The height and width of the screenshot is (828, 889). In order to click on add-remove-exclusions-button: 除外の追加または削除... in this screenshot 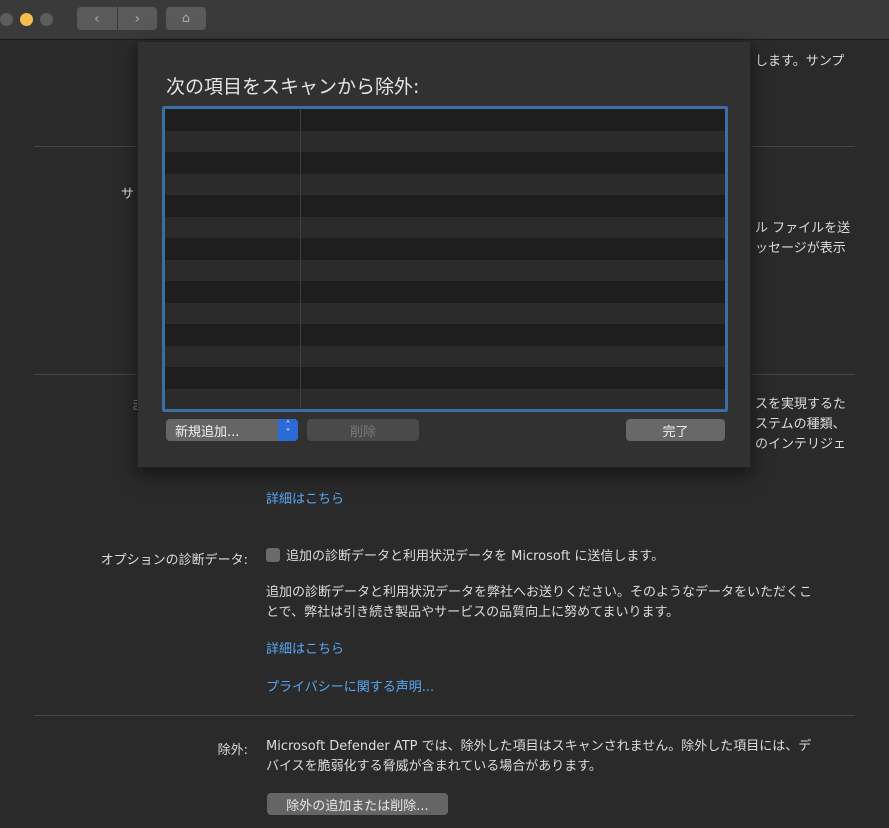, I will do `click(357, 804)`.